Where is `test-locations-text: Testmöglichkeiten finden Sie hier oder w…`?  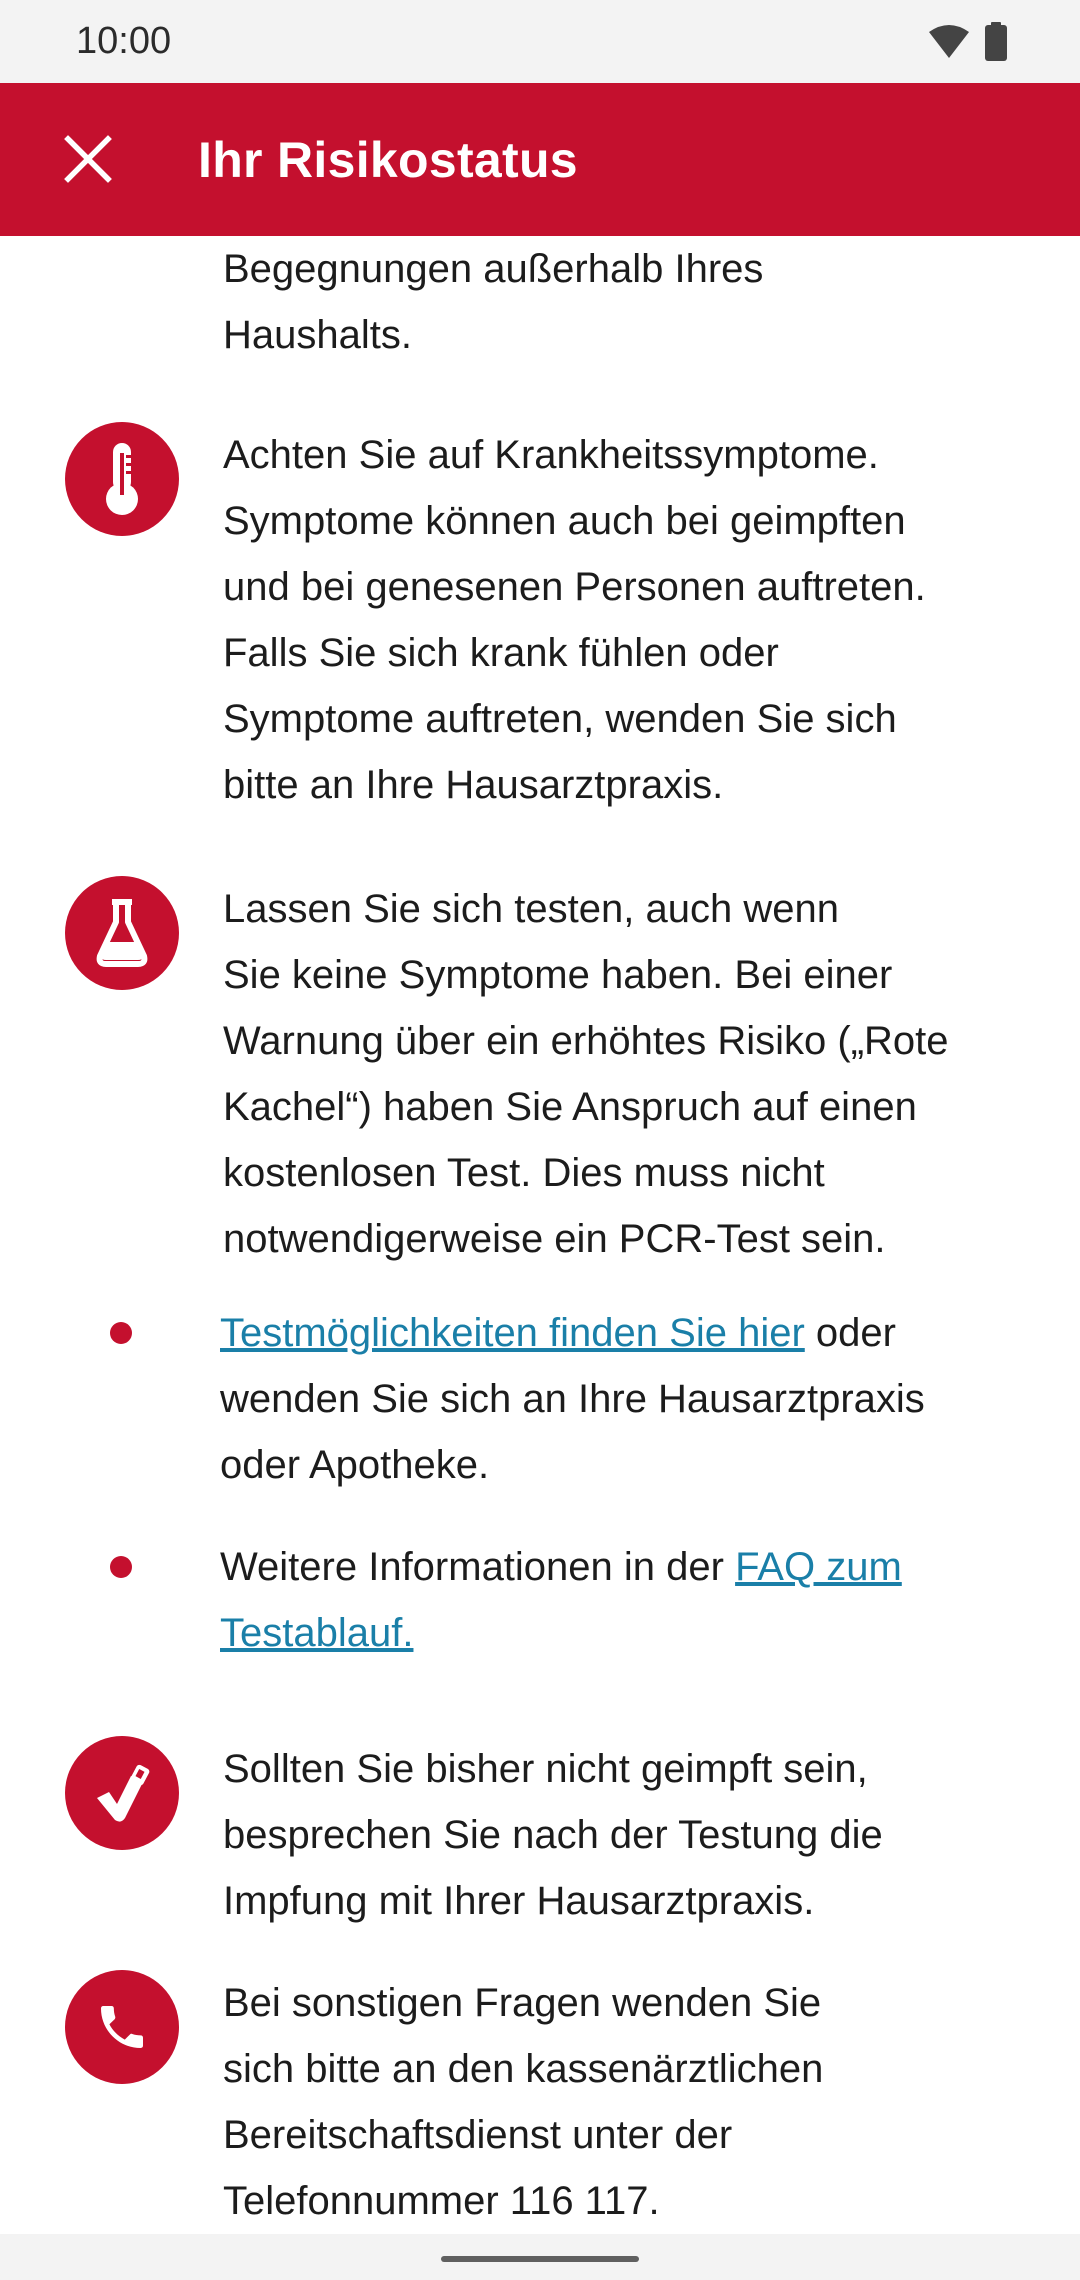 test-locations-text: Testmöglichkeiten finden Sie hier oder w… is located at coordinates (620, 1399).